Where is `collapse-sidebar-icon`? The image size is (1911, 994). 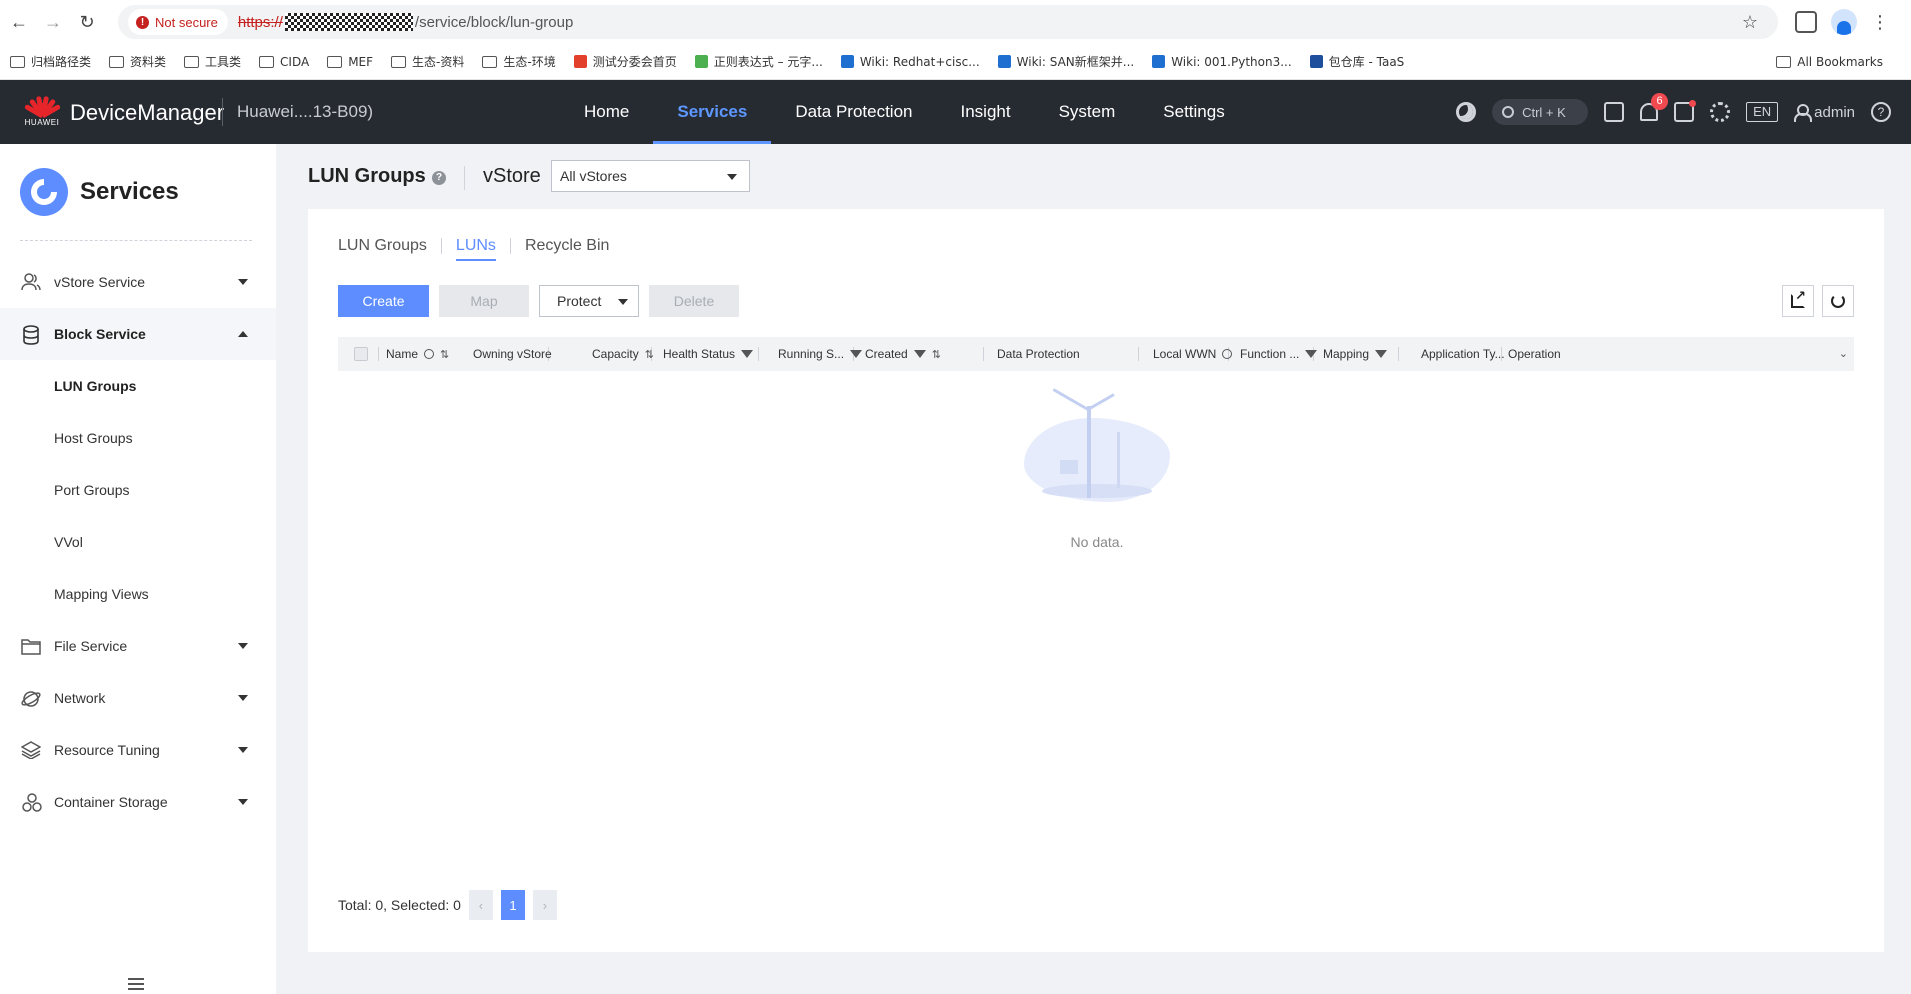 collapse-sidebar-icon is located at coordinates (136, 984).